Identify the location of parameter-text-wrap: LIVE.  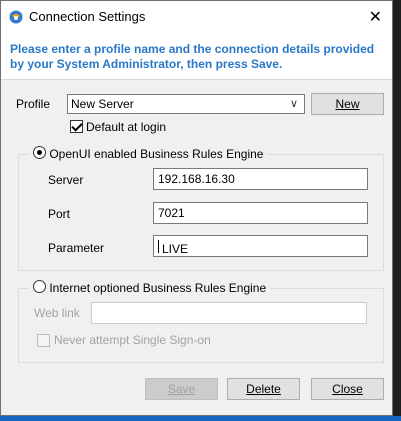
(173, 247).